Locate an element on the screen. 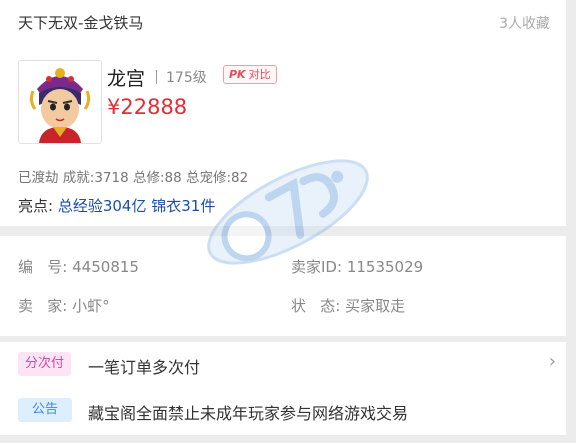 The height and width of the screenshot is (443, 576). favorites-count: 3人收藏 is located at coordinates (524, 23).